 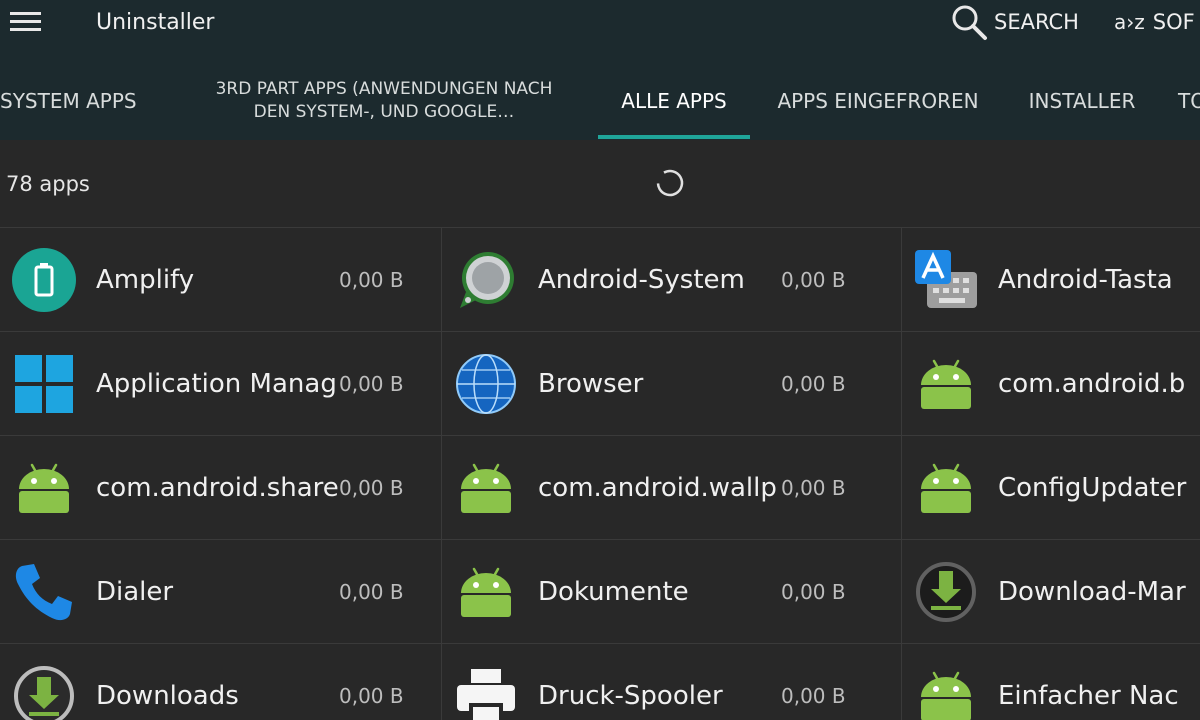 I want to click on app-list-item: Amplify 0,00 B, so click(x=220, y=280).